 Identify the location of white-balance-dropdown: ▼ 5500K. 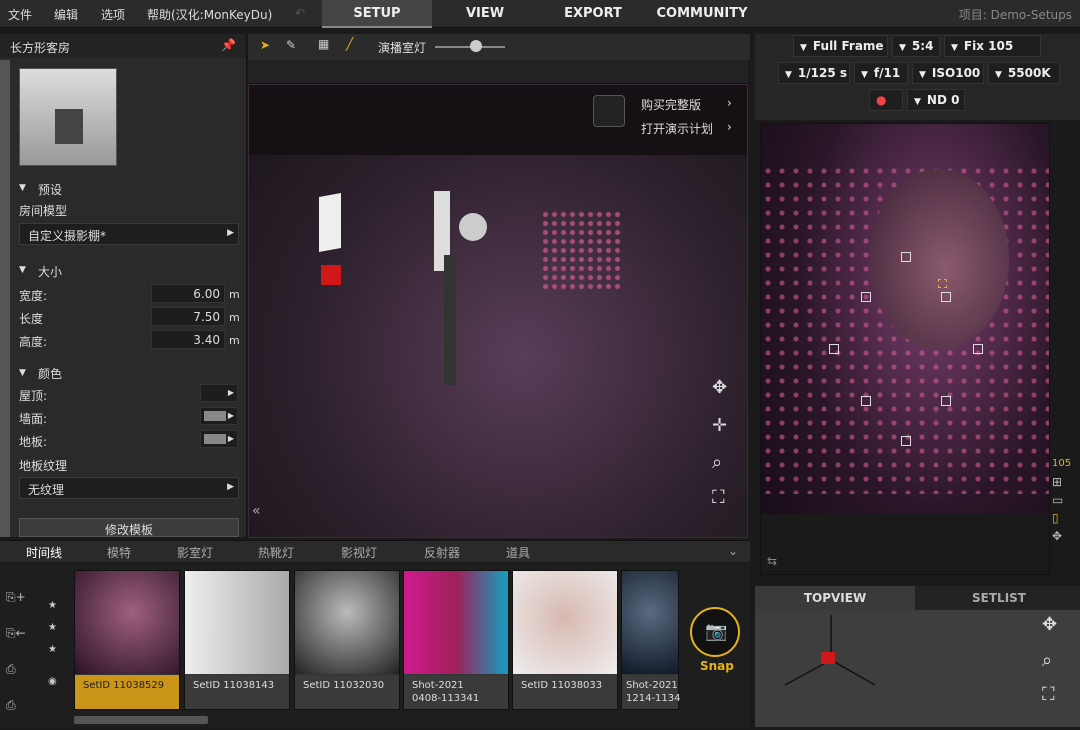
(1024, 73).